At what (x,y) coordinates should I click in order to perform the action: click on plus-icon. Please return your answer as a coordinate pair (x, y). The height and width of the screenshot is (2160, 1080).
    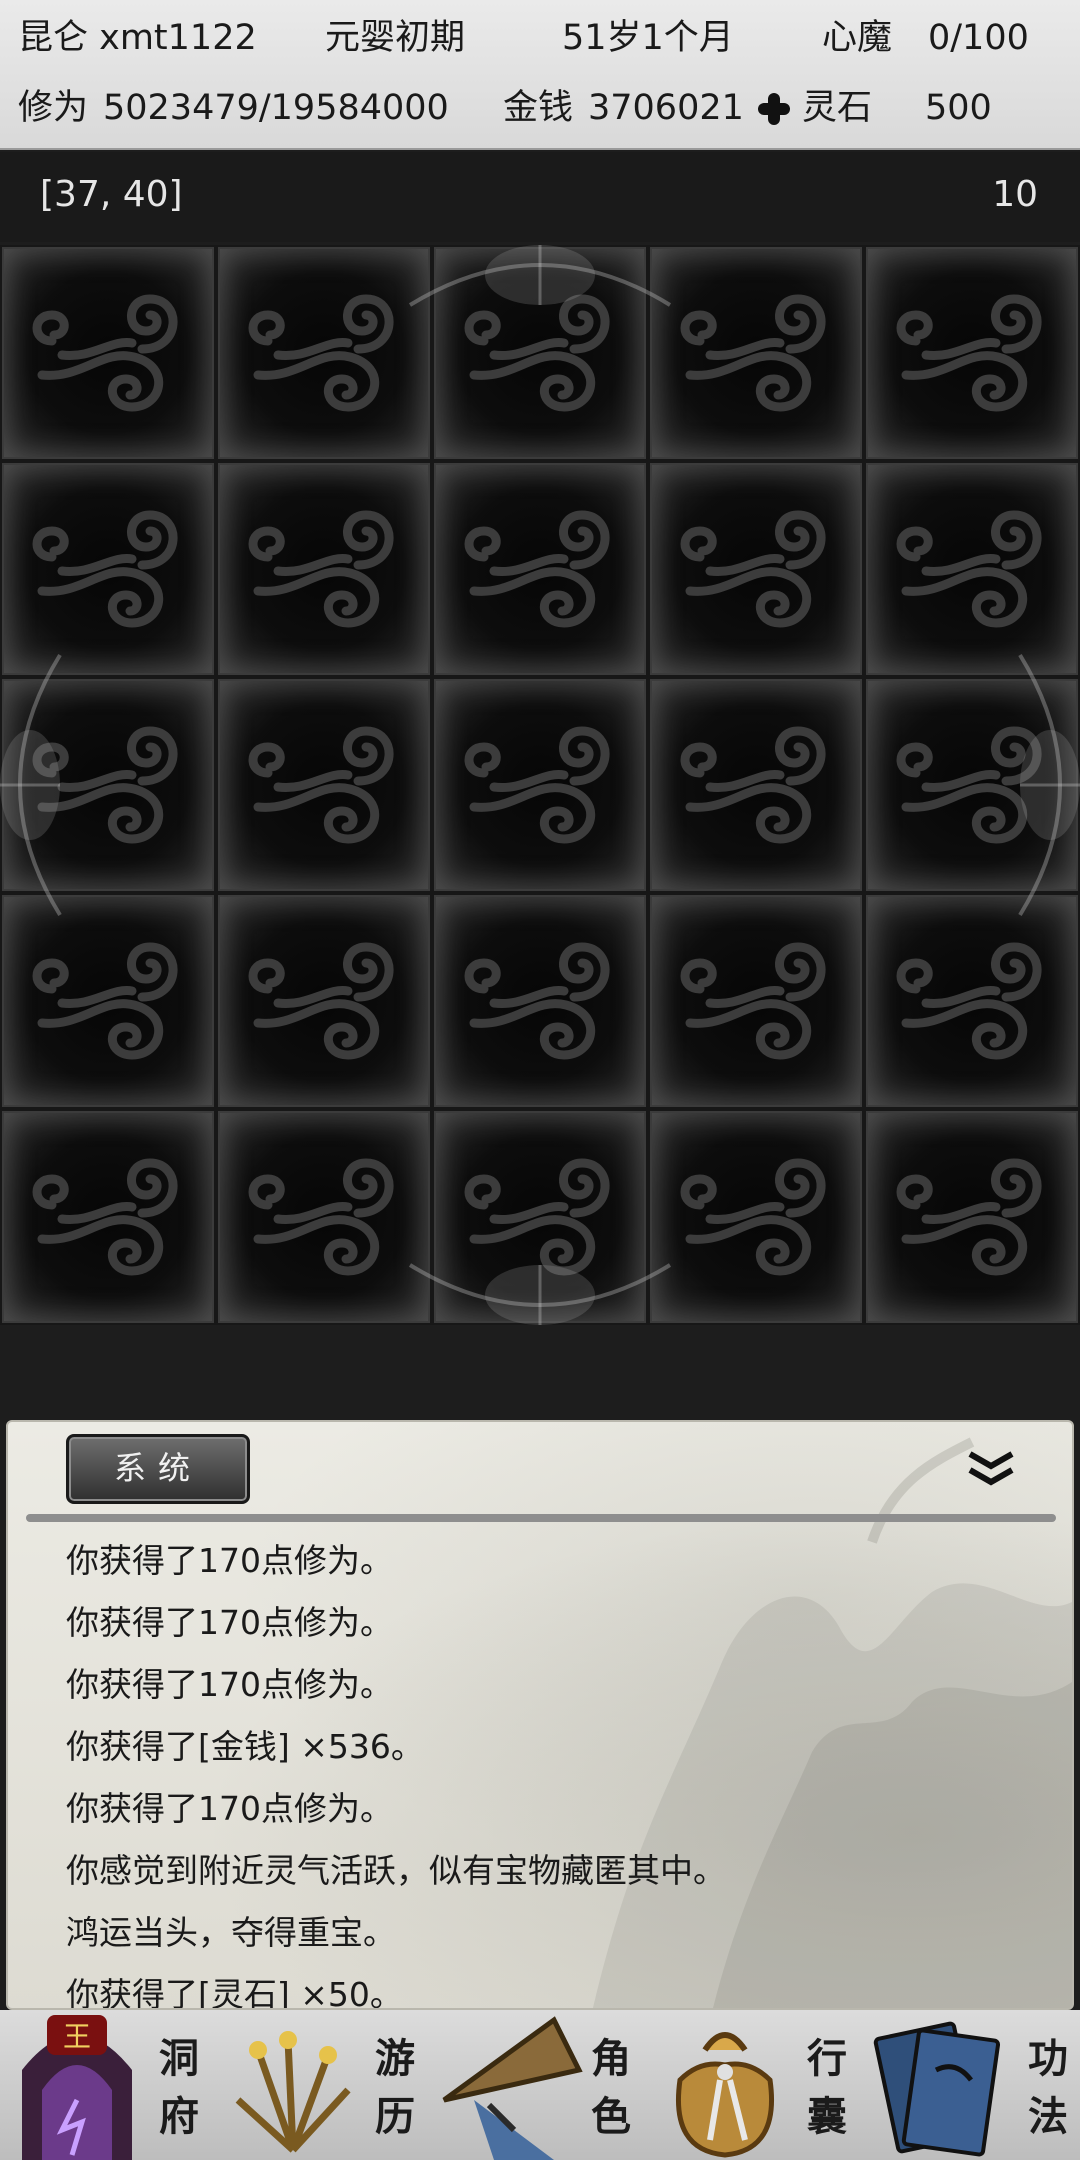
    Looking at the image, I should click on (774, 109).